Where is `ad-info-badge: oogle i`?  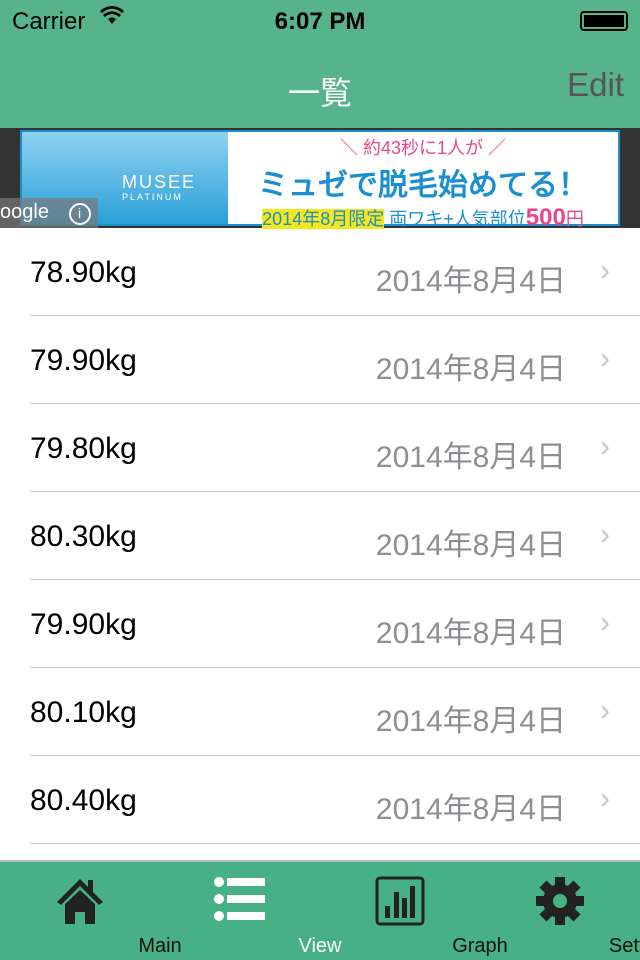
ad-info-badge: oogle i is located at coordinates (49, 213).